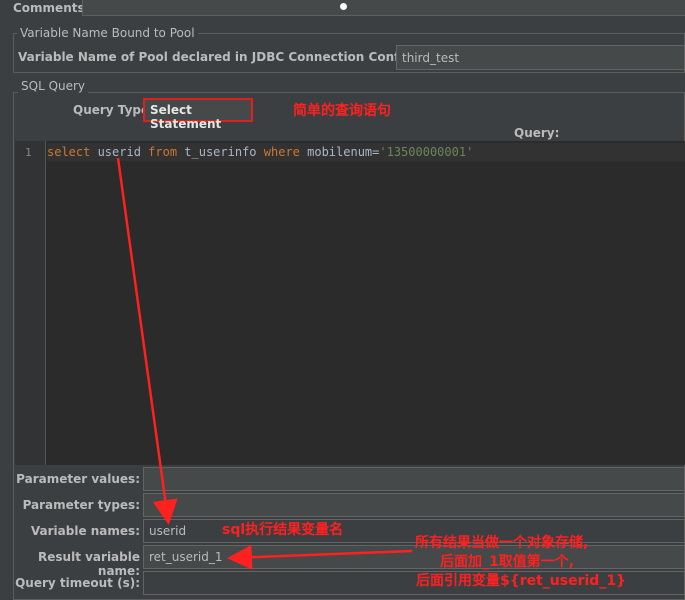 The height and width of the screenshot is (600, 685). What do you see at coordinates (426, 152) in the screenshot?
I see `sql-string-literal: '13500000001'` at bounding box center [426, 152].